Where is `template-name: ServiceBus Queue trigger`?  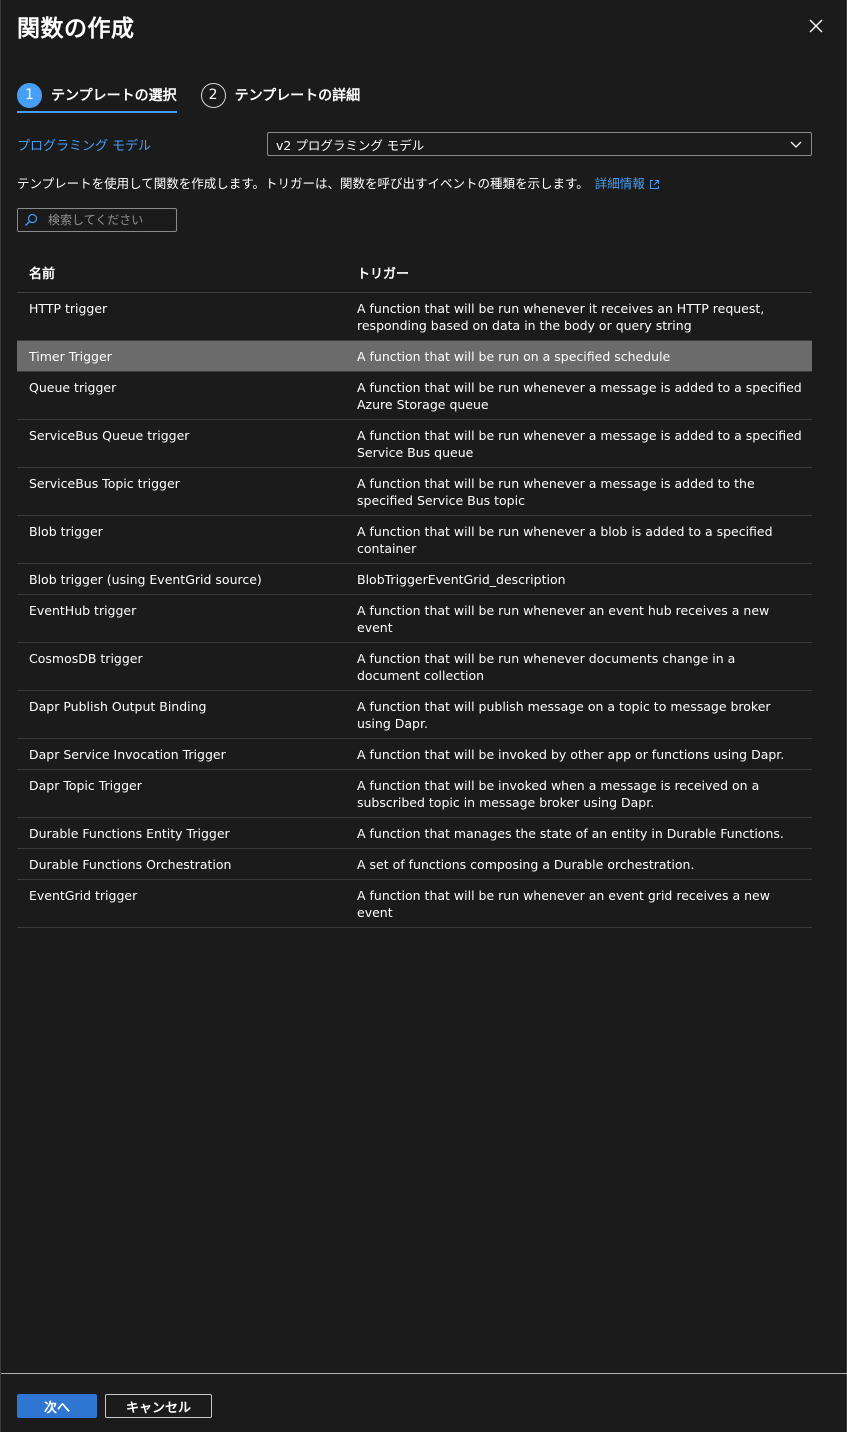 template-name: ServiceBus Queue trigger is located at coordinates (109, 435).